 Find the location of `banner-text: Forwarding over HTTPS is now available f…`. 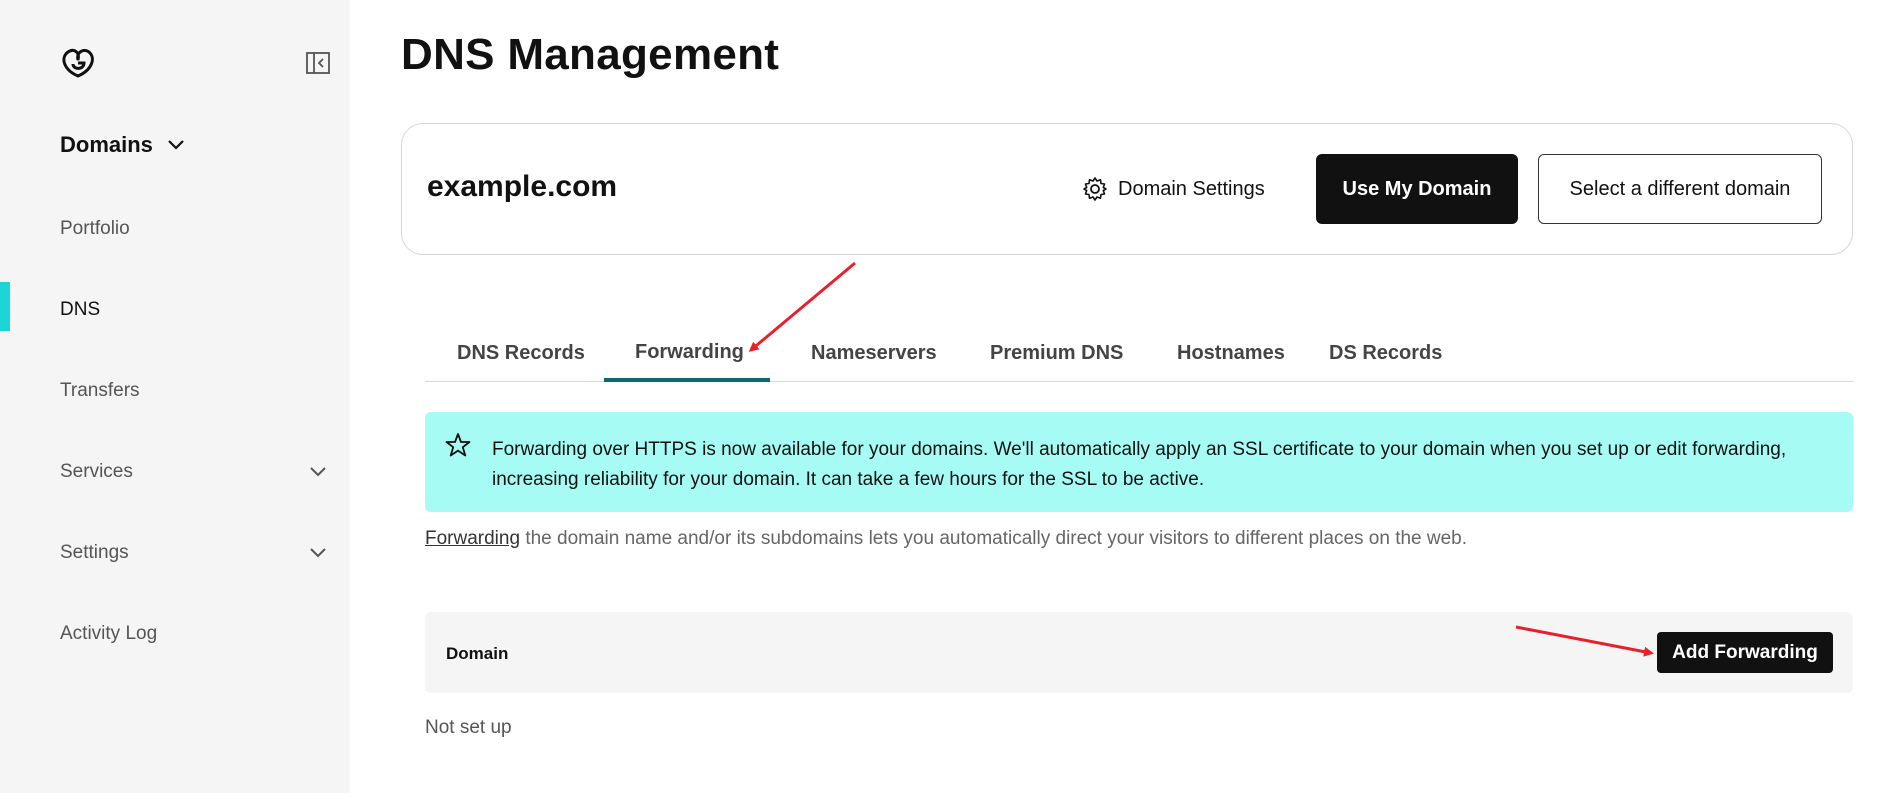

banner-text: Forwarding over HTTPS is now available f… is located at coordinates (1139, 464).